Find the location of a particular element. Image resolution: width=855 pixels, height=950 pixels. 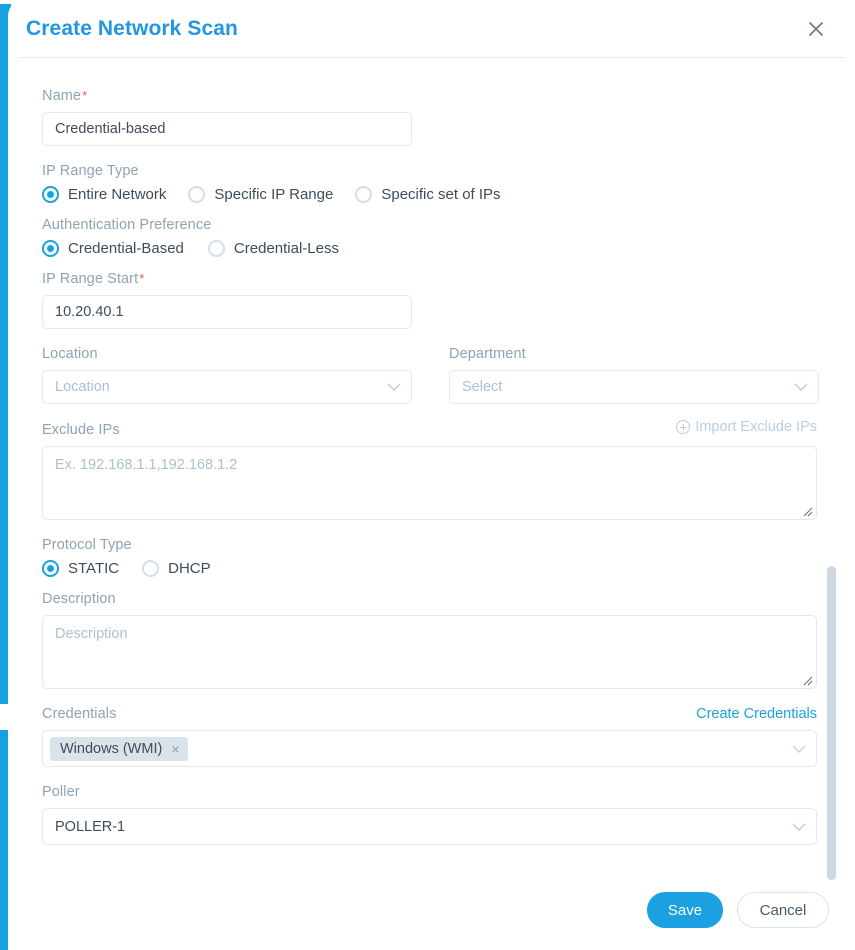

exclude-ips-label-row: Exclude IPs Import Exclude IPs is located at coordinates (429, 429).